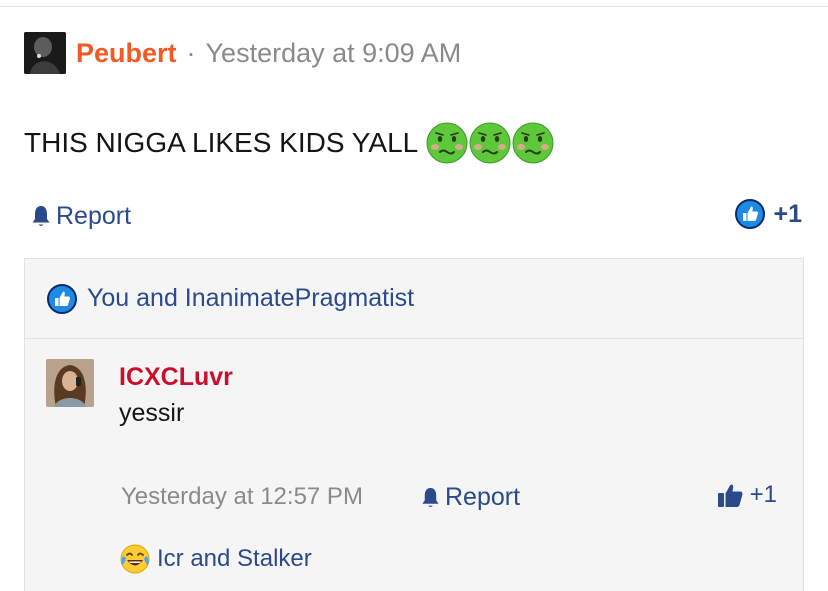 The width and height of the screenshot is (828, 591). What do you see at coordinates (221, 142) in the screenshot?
I see `post-text: THIS NIGGA LIKES KIDS YALL` at bounding box center [221, 142].